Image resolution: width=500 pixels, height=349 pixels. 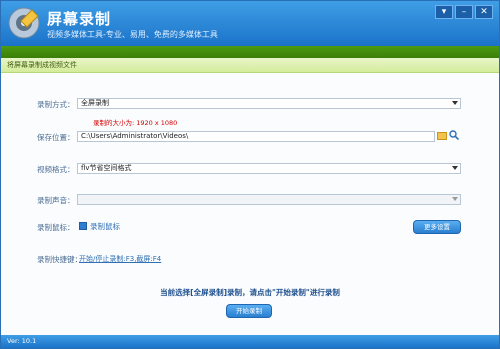 I want to click on format-select: flv节省空间格式, so click(x=269, y=168).